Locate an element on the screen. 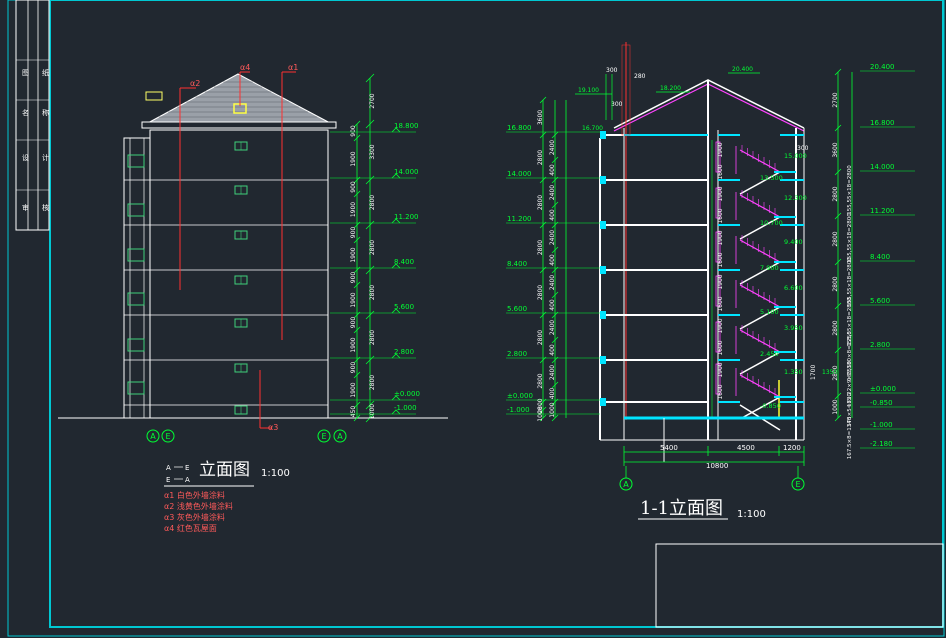  sidebar-label: 名 is located at coordinates (25, 112).